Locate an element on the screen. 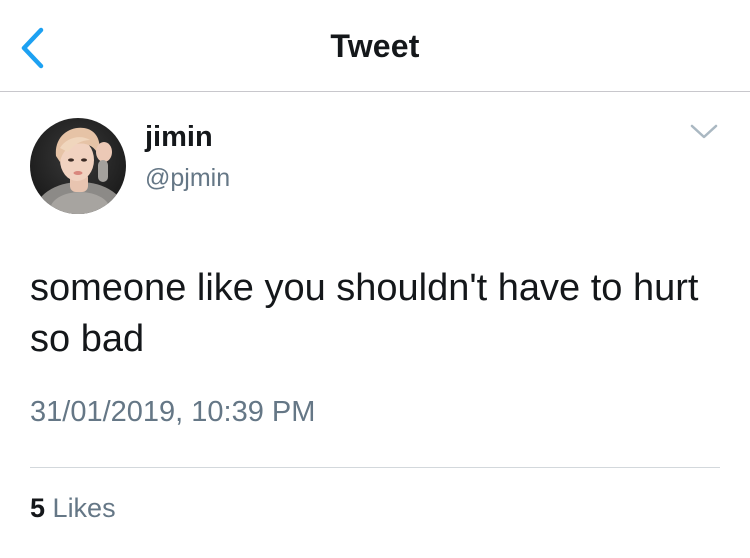  more-options-button is located at coordinates (704, 132).